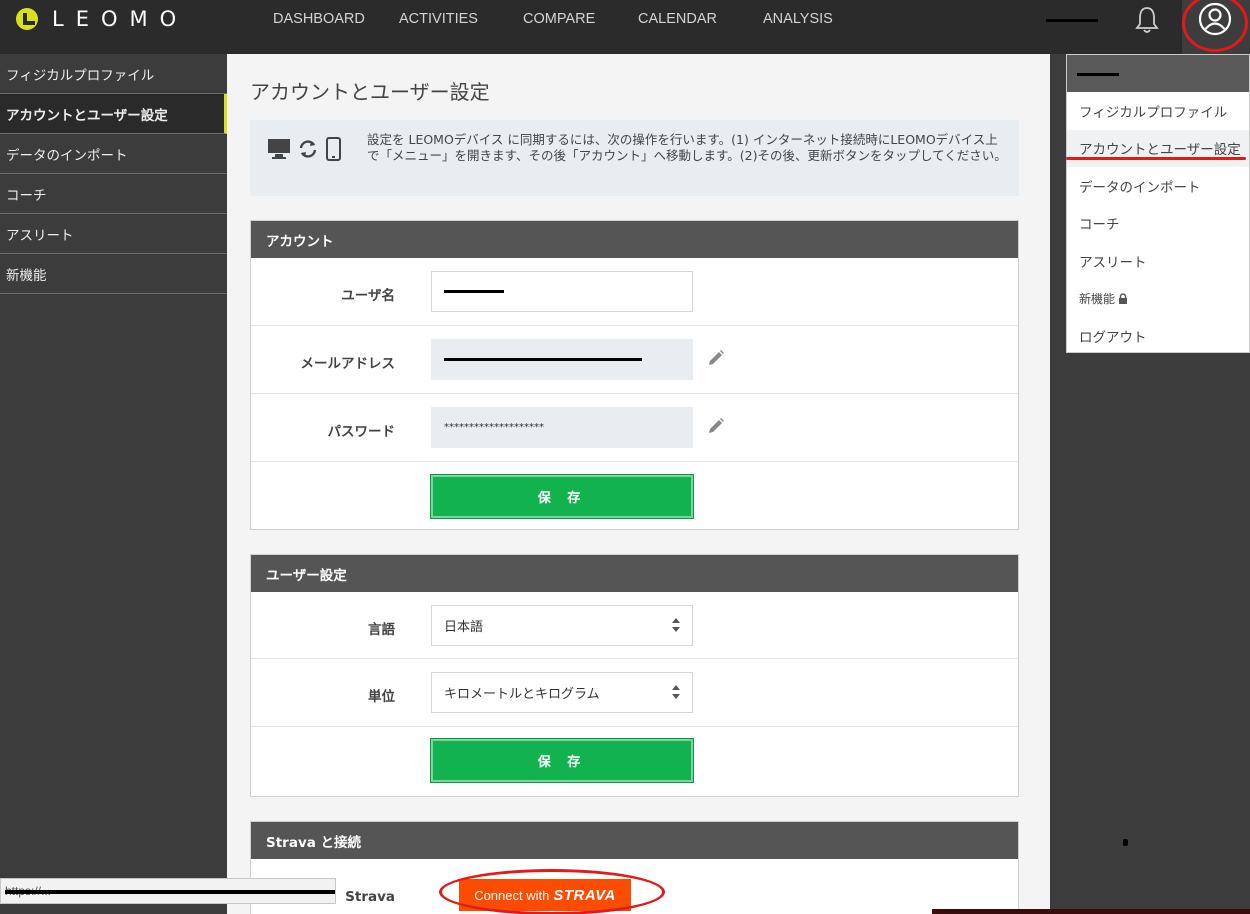  What do you see at coordinates (1158, 186) in the screenshot?
I see `dropdown-item-data-import: データのインポート` at bounding box center [1158, 186].